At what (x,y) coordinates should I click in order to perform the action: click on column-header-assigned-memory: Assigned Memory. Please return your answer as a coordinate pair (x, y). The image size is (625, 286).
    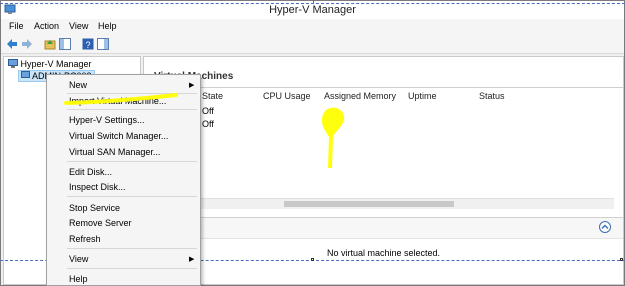
    Looking at the image, I should click on (360, 96).